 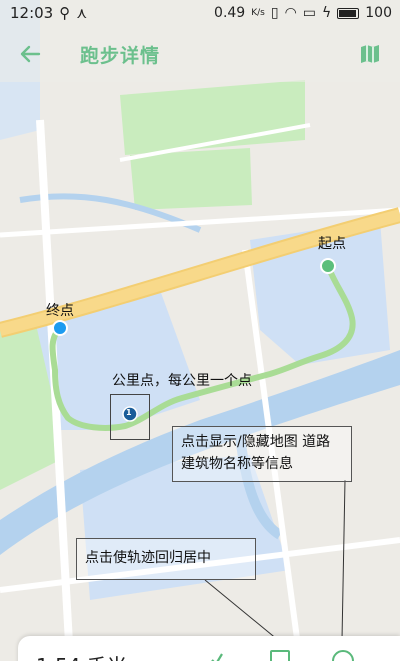 What do you see at coordinates (327, 13) in the screenshot?
I see `charging-icon: ϟ` at bounding box center [327, 13].